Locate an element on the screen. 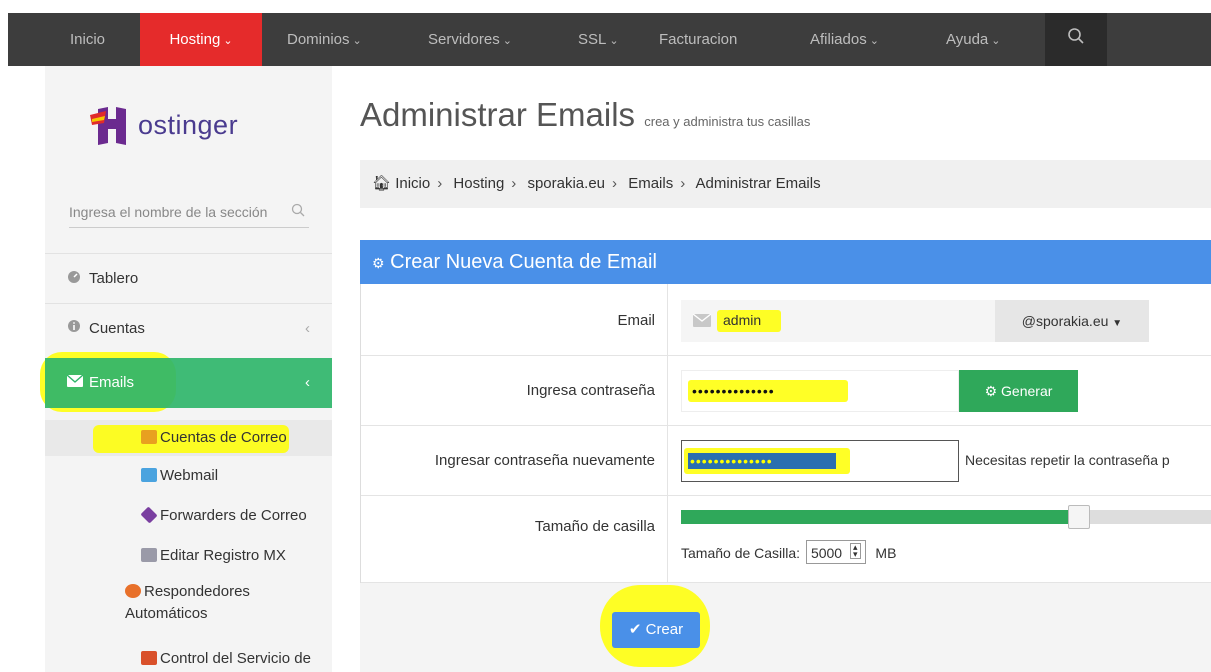  top-strip is located at coordinates (605, 6).